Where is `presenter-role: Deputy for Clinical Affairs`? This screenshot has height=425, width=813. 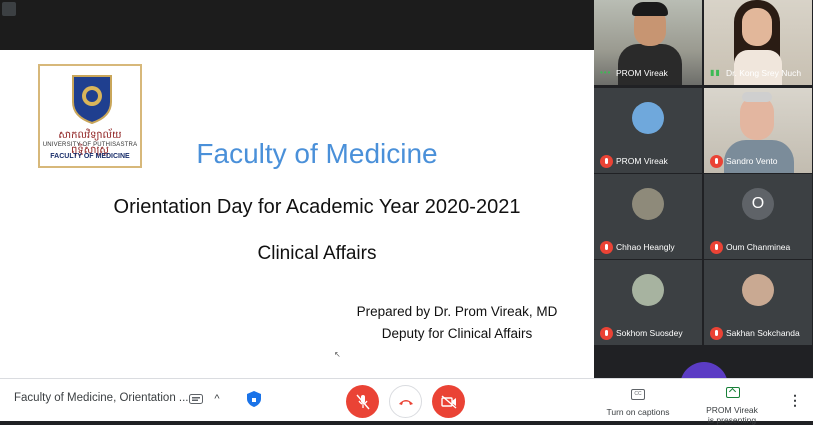
presenter-role: Deputy for Clinical Affairs is located at coordinates (457, 333).